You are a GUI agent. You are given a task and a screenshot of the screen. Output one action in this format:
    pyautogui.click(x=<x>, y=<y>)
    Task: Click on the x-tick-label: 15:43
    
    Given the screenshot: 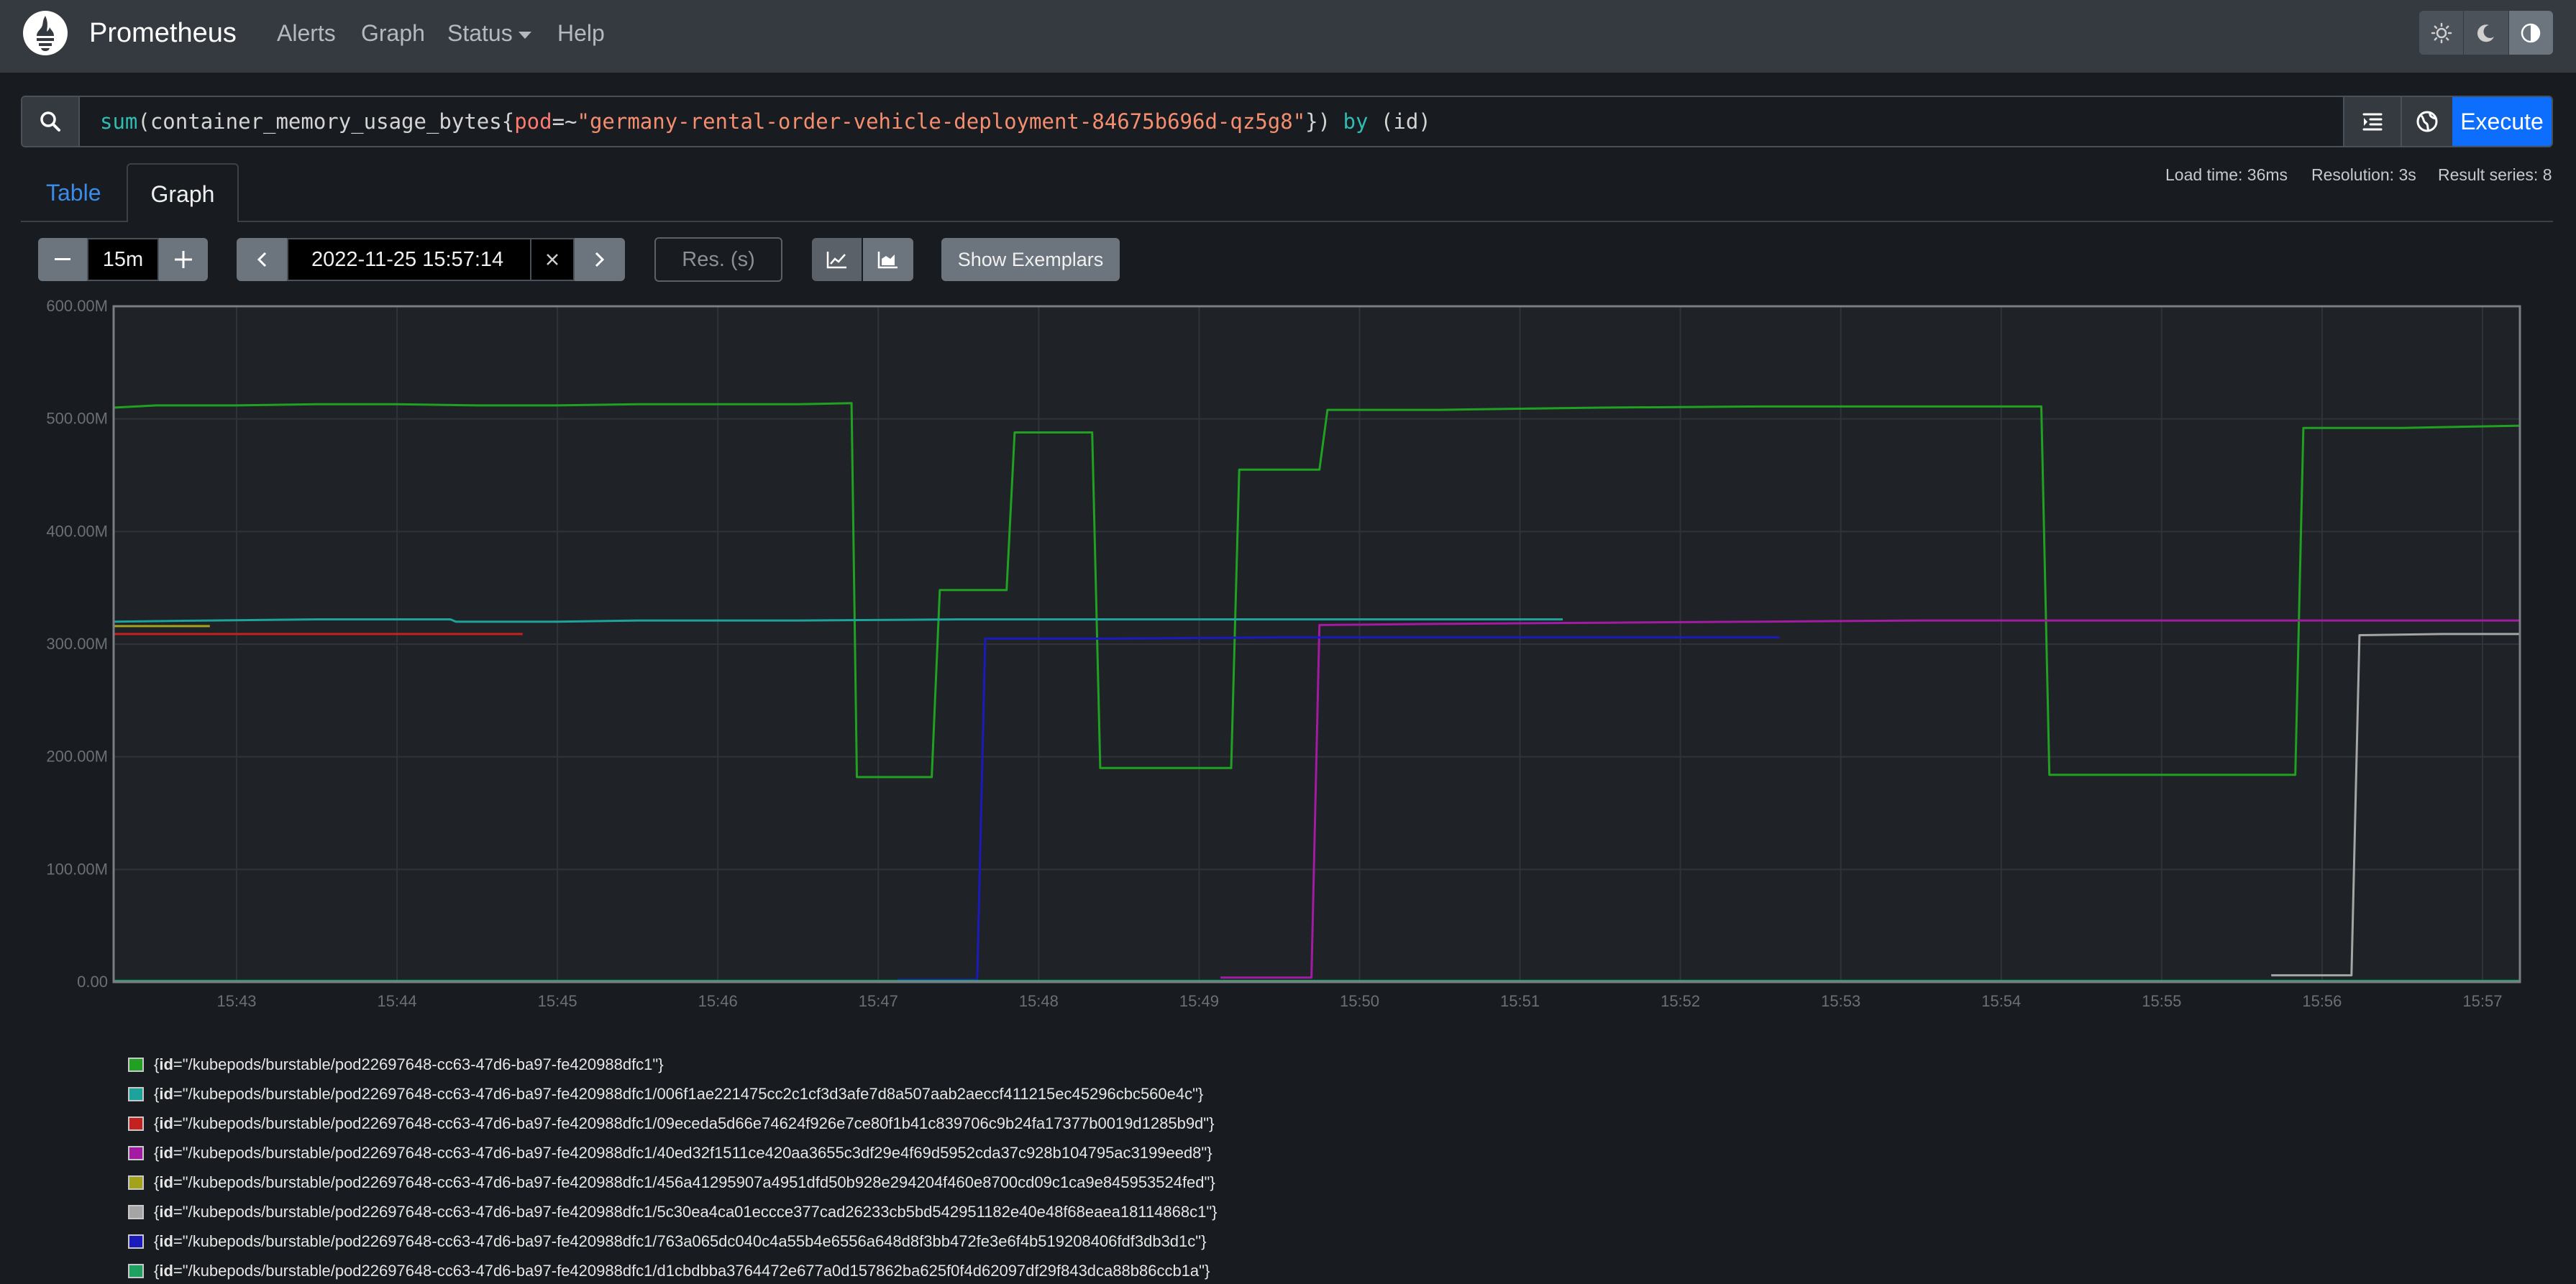 What is the action you would take?
    pyautogui.click(x=236, y=1001)
    